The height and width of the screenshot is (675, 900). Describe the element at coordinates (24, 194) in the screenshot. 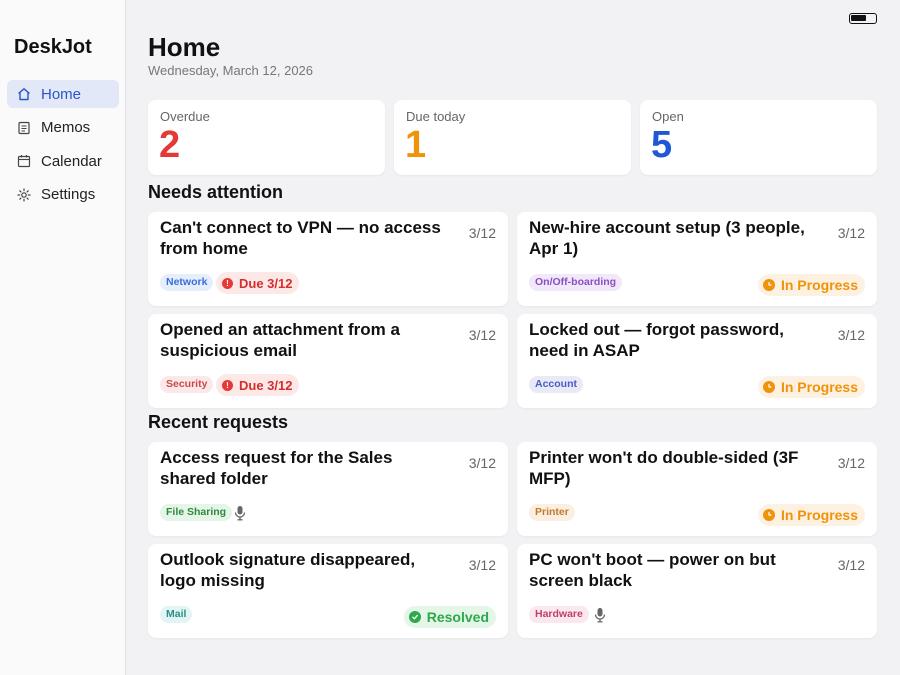

I see `settings-icon` at that location.